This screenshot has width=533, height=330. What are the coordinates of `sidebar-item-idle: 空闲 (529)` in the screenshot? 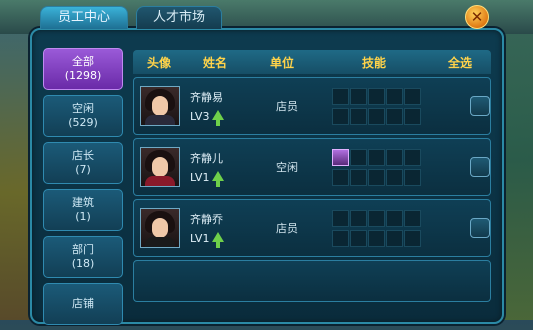 It's located at (83, 116).